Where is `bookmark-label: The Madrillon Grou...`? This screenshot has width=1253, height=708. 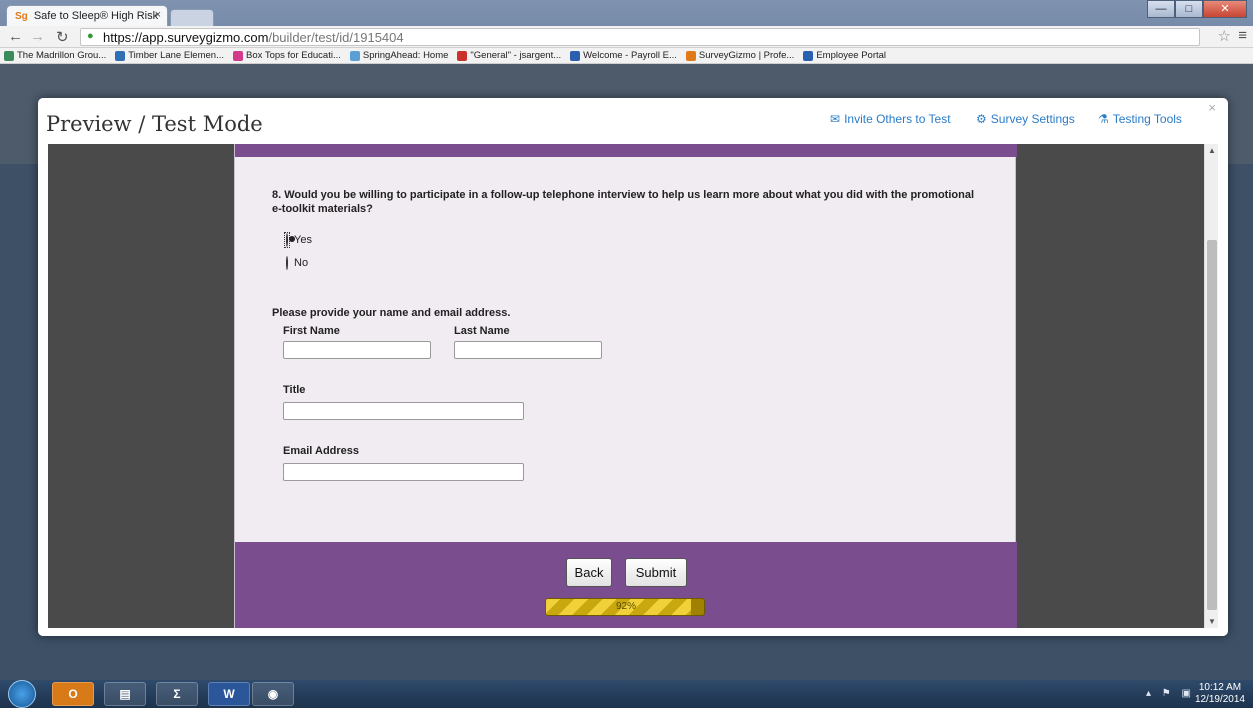
bookmark-label: The Madrillon Grou... is located at coordinates (62, 55).